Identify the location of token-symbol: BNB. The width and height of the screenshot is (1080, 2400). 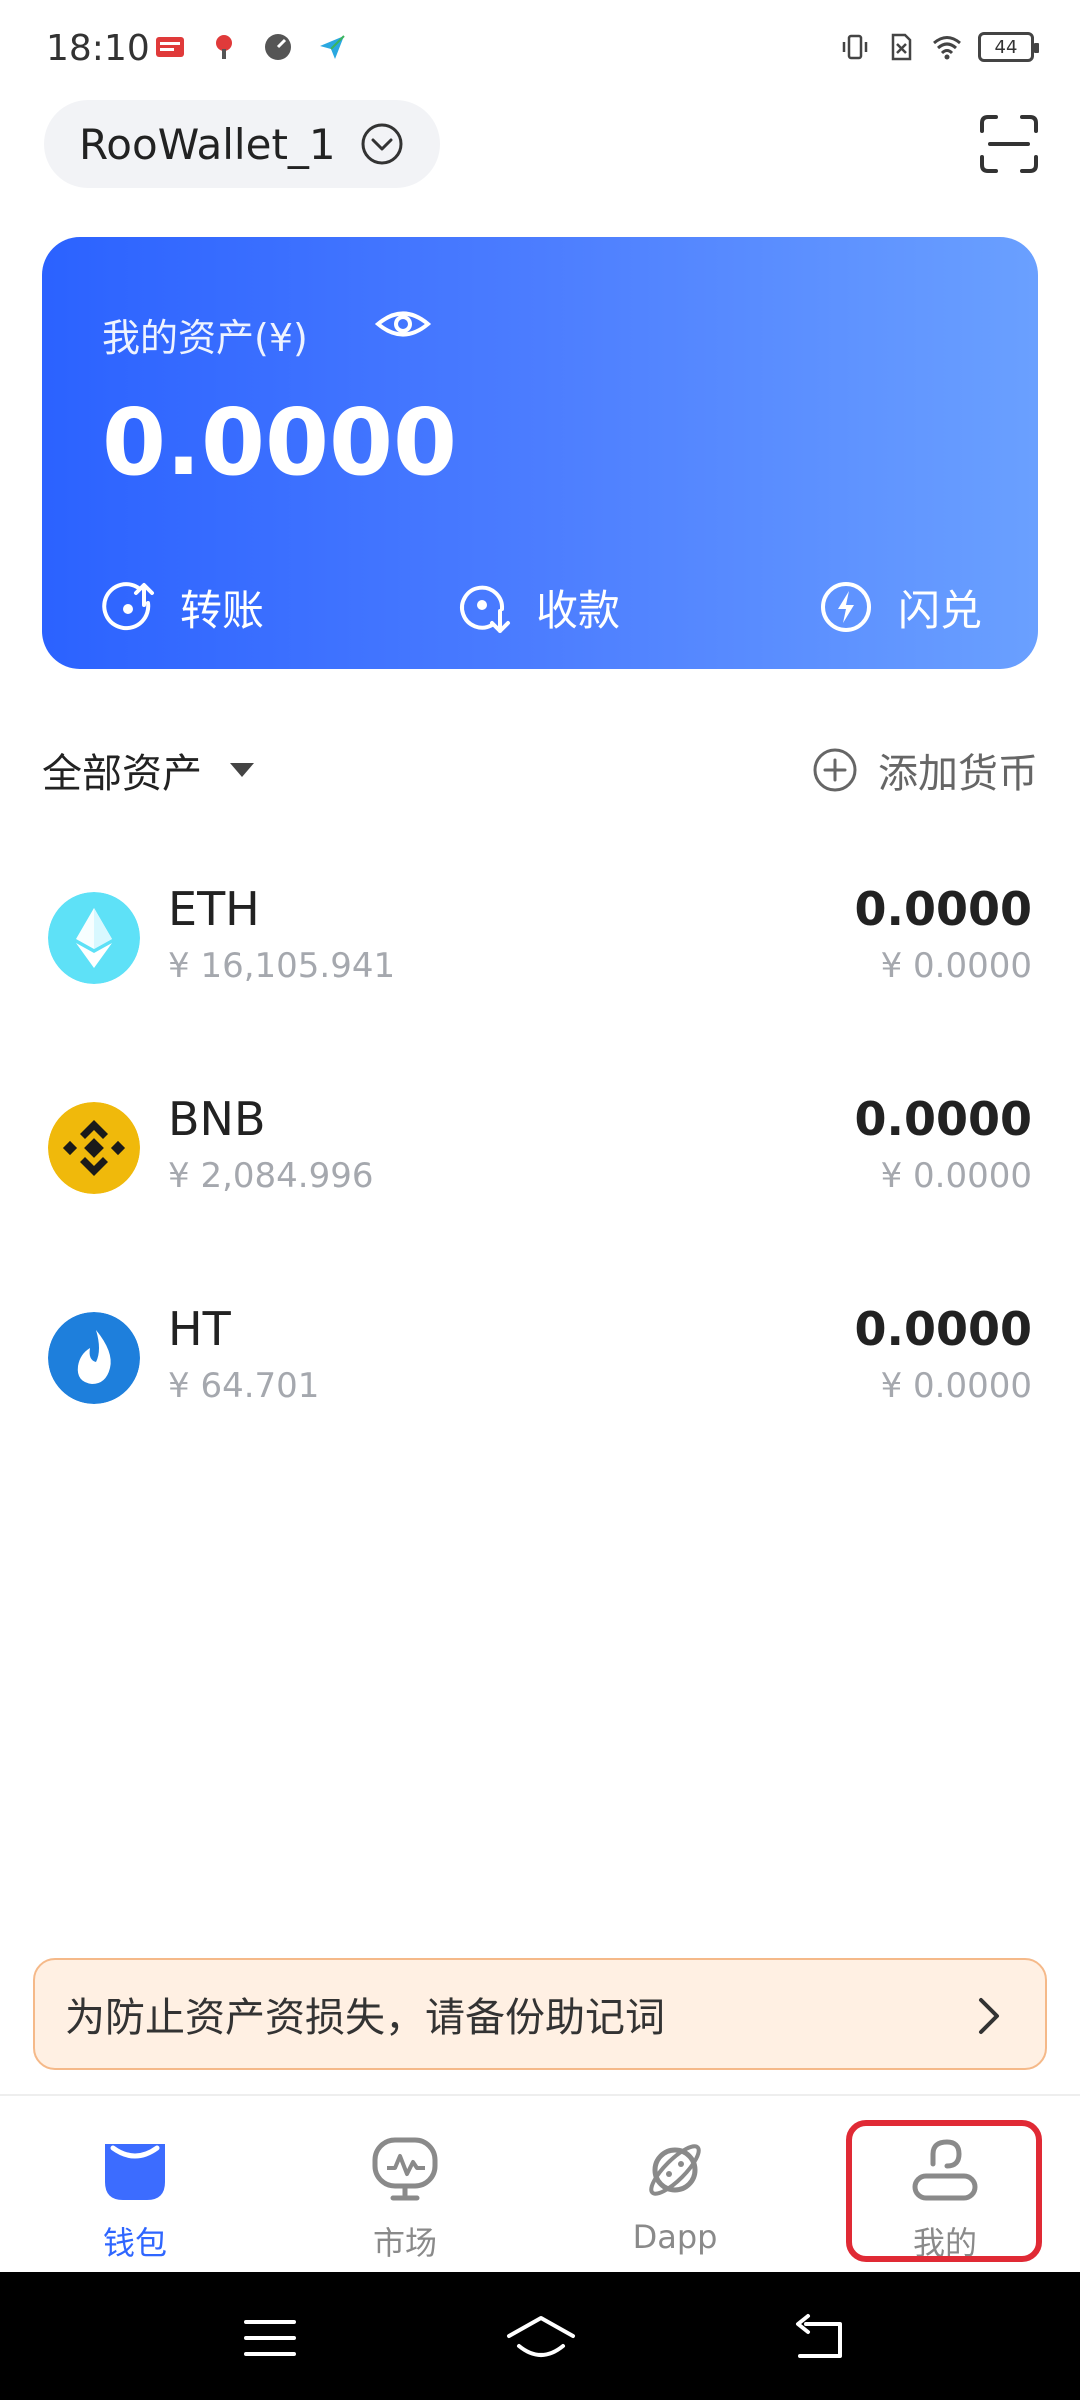
(217, 1119).